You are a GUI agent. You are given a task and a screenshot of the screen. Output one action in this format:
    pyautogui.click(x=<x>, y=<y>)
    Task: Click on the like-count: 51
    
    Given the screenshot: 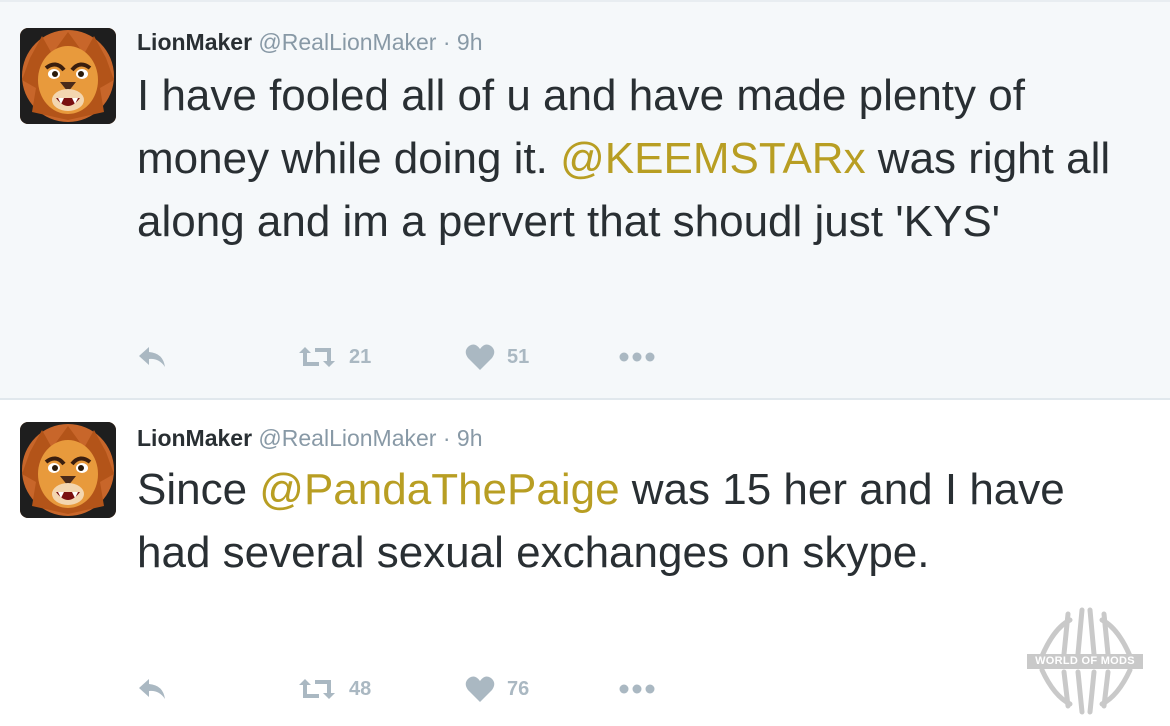 What is the action you would take?
    pyautogui.click(x=518, y=356)
    